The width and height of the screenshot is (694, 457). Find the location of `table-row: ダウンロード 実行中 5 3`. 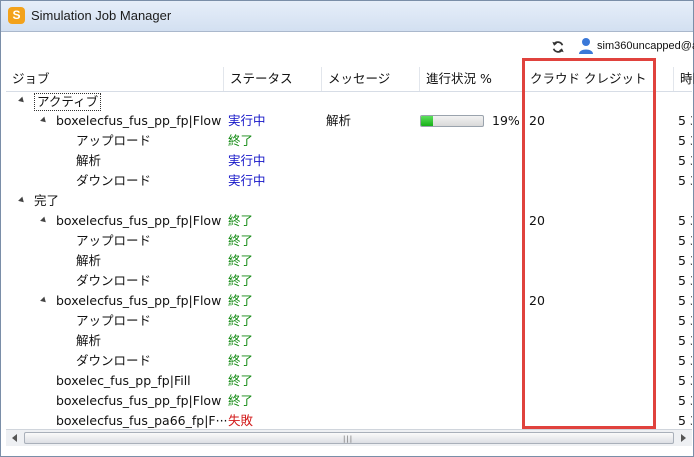

table-row: ダウンロード 実行中 5 3 is located at coordinates (349, 181).